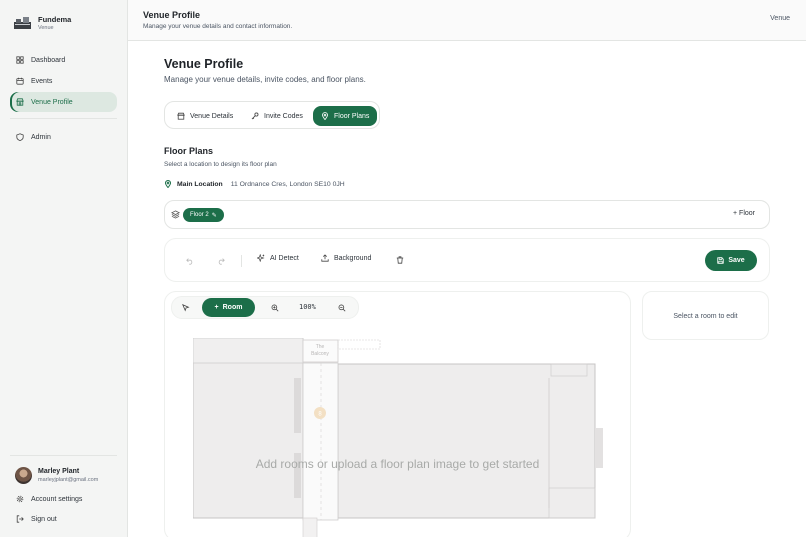 The height and width of the screenshot is (537, 806). I want to click on add-room-button: + Room, so click(228, 307).